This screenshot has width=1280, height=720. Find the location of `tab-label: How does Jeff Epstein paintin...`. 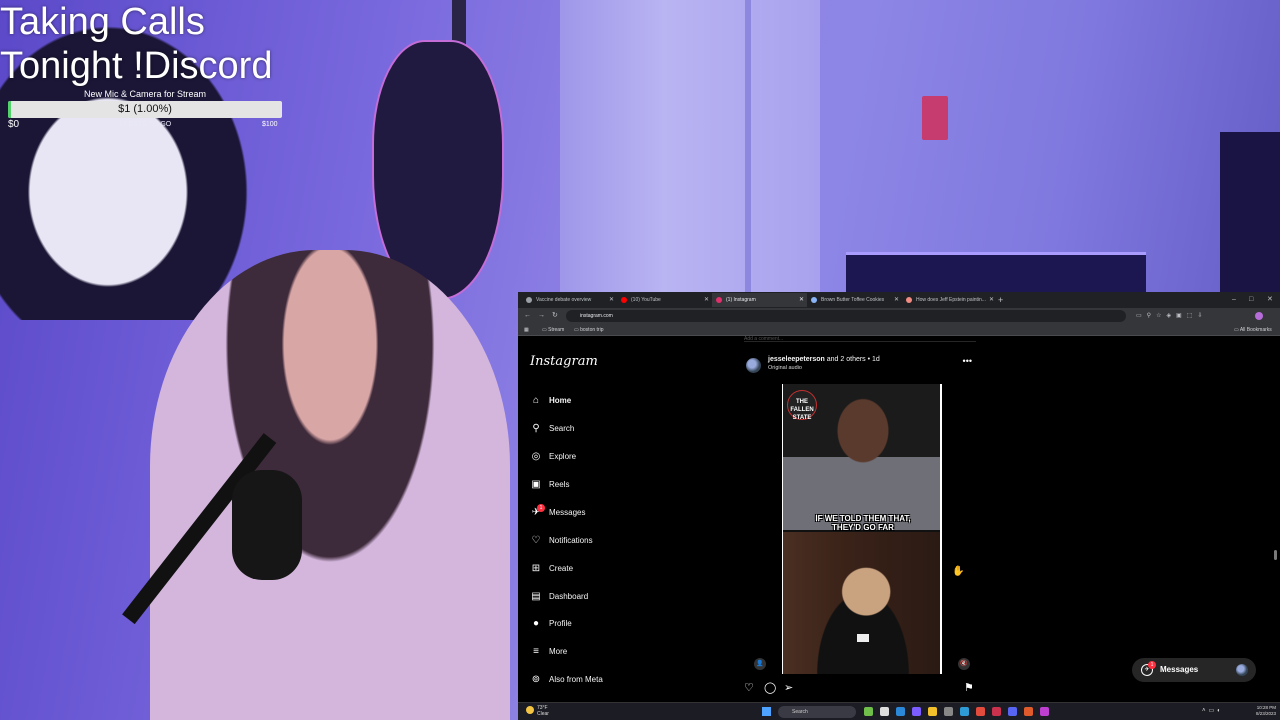

tab-label: How does Jeff Epstein paintin... is located at coordinates (951, 300).